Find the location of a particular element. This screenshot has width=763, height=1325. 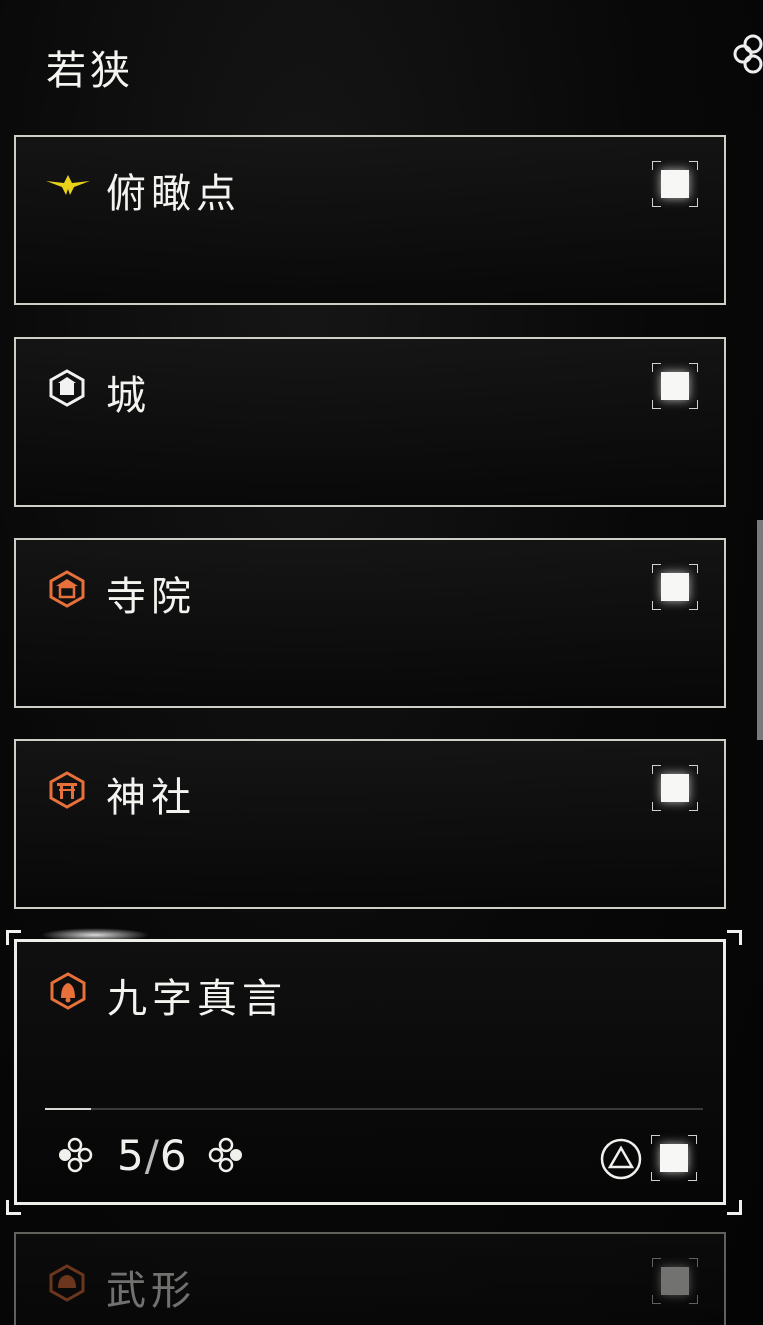

filter-row-armor: 武形 is located at coordinates (370, 1278).